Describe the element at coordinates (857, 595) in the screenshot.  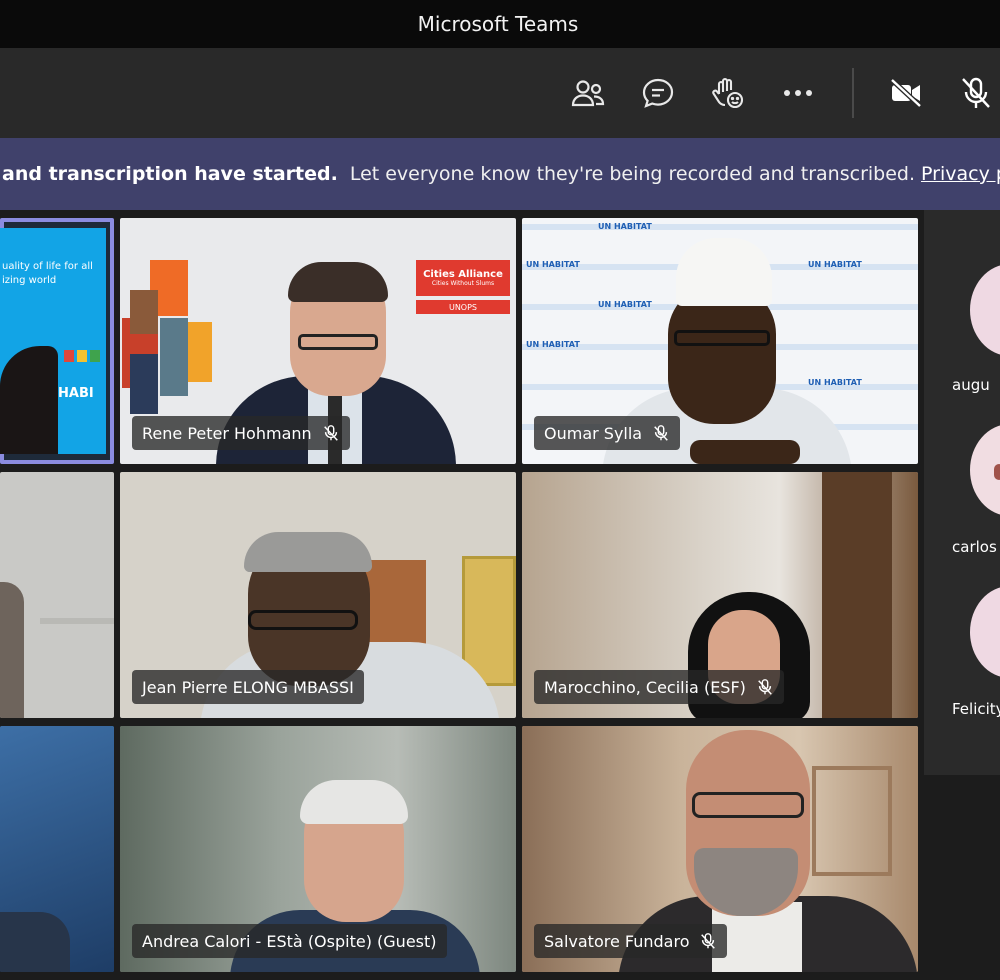
I see `background-door` at that location.